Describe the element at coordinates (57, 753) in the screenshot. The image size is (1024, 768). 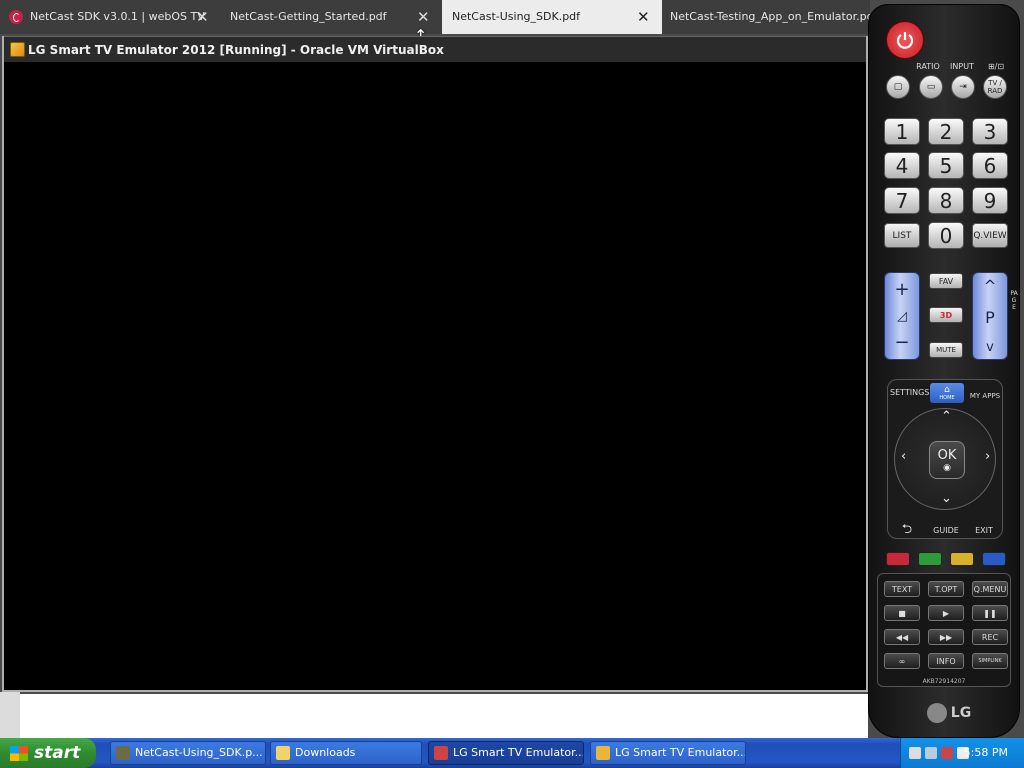
I see `start-label: start` at that location.